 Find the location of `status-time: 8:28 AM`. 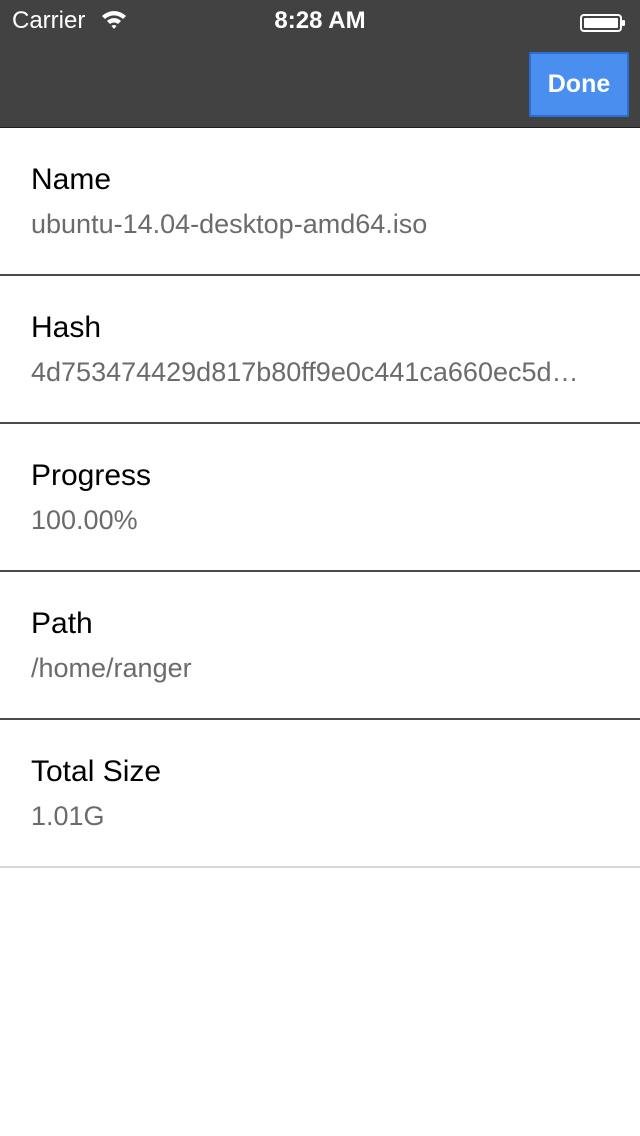

status-time: 8:28 AM is located at coordinates (320, 20).